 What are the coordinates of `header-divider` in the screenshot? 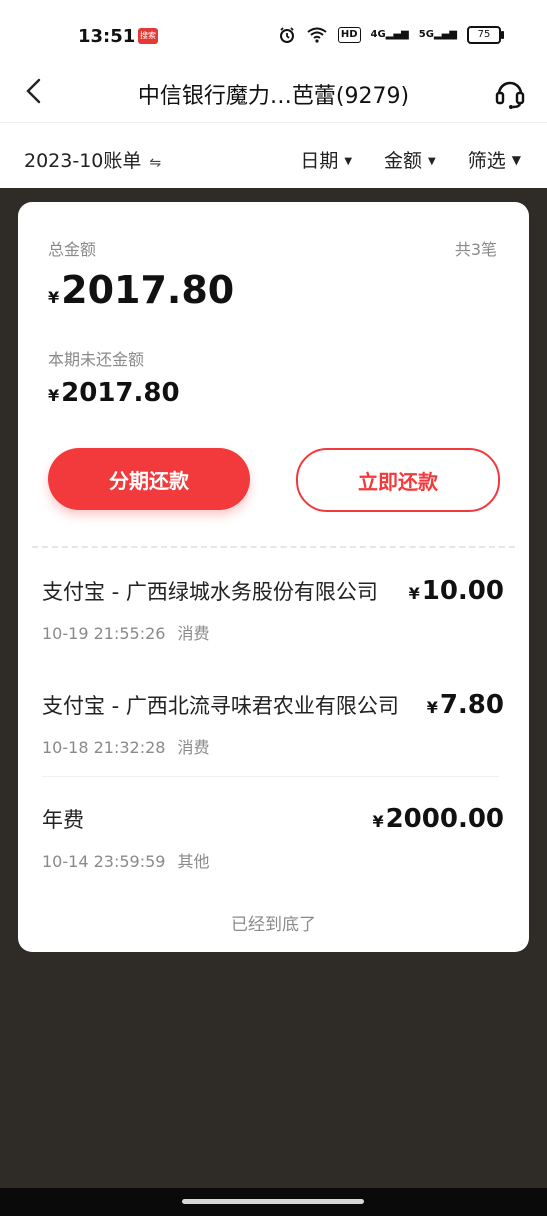 It's located at (273, 122).